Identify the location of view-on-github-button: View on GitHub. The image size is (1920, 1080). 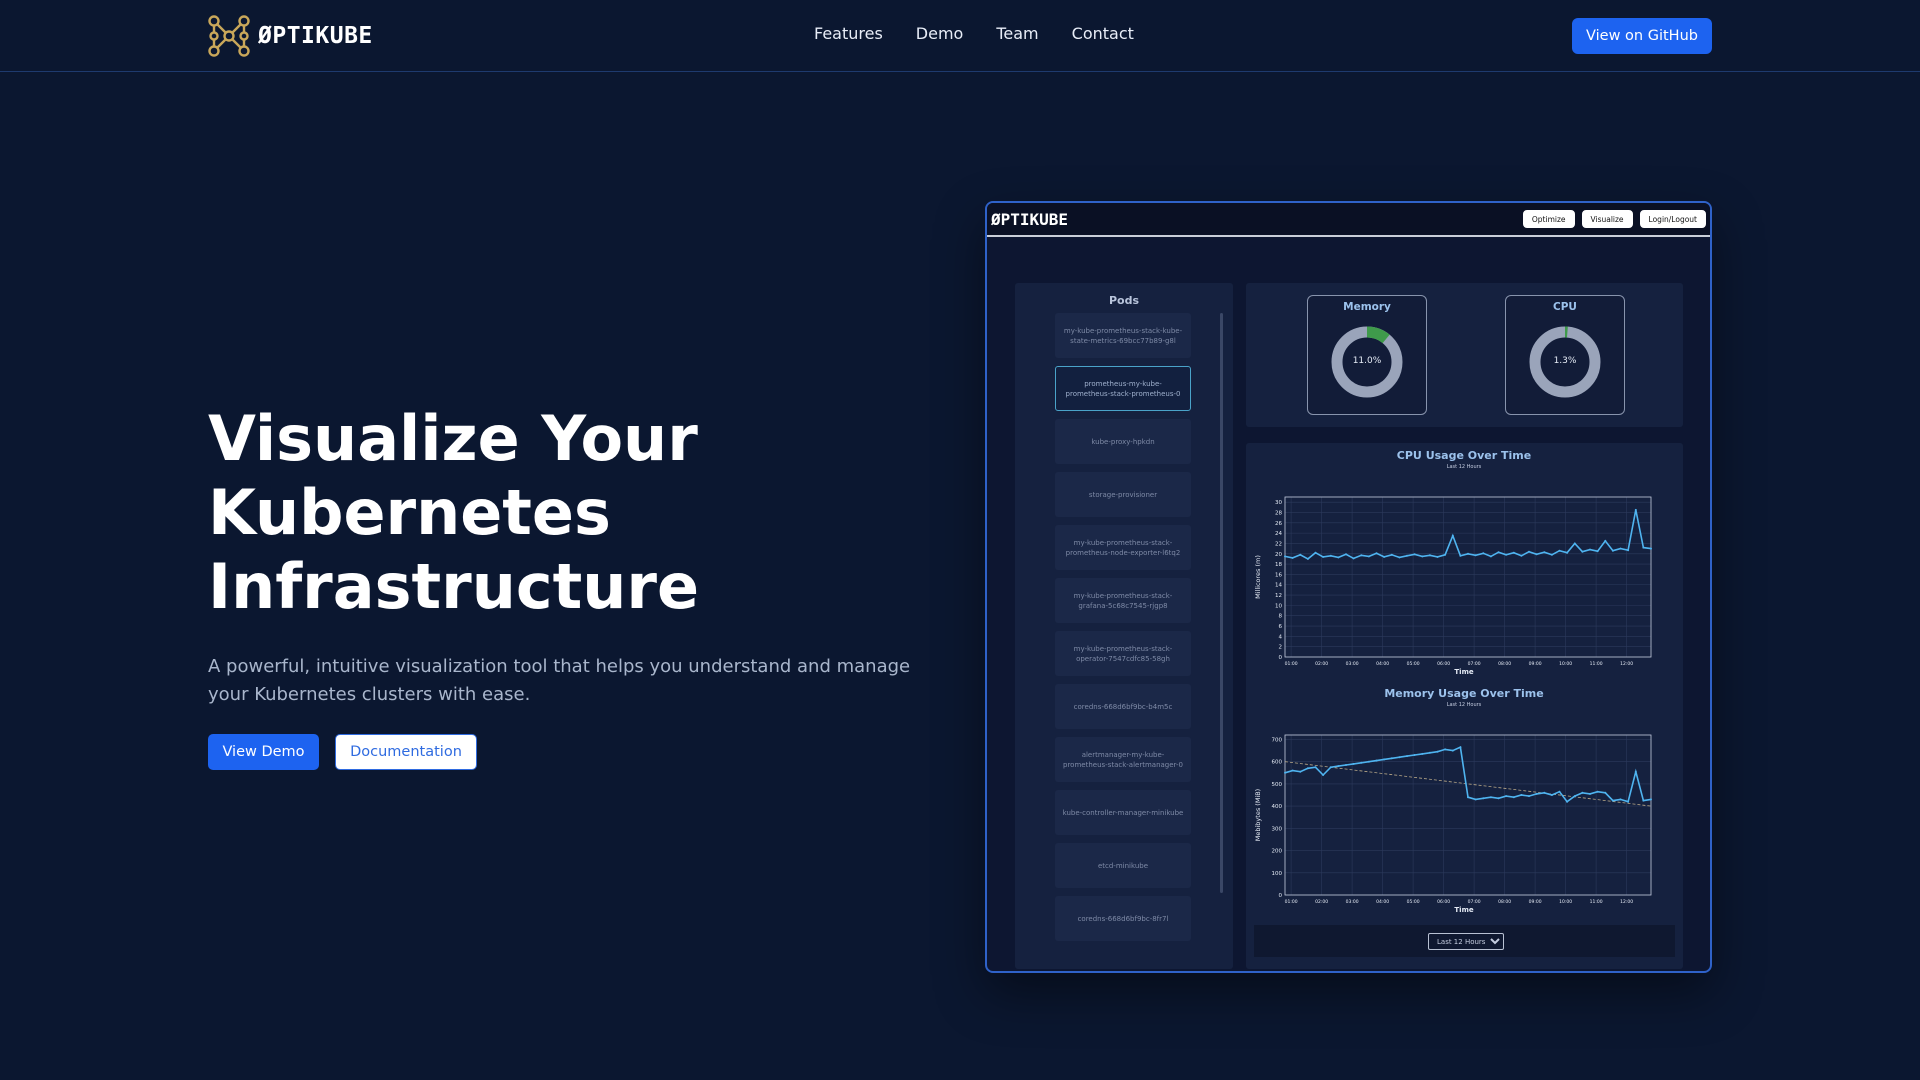
(1642, 36).